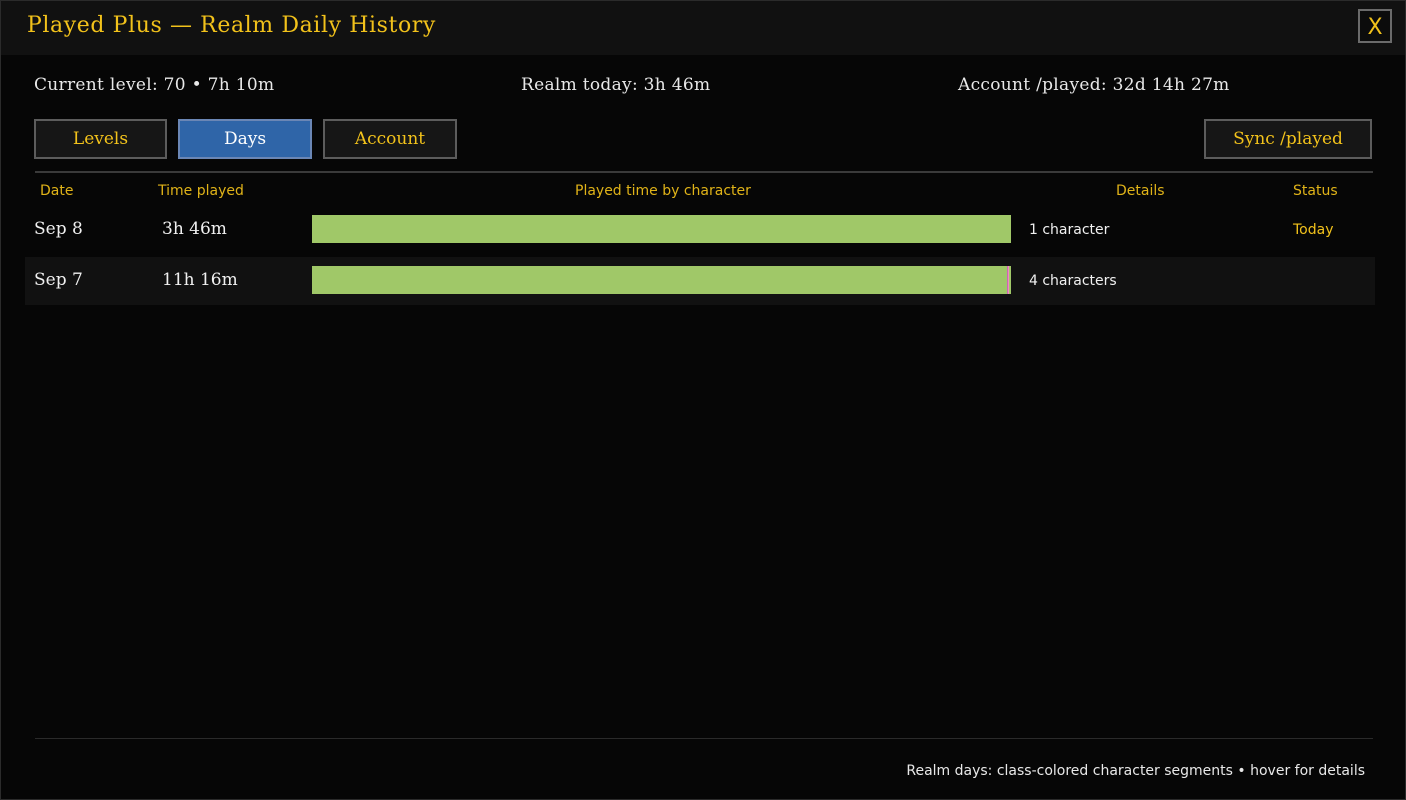 The image size is (1406, 800). What do you see at coordinates (703, 28) in the screenshot?
I see `title-bar: Played Plus — Realm Daily History X` at bounding box center [703, 28].